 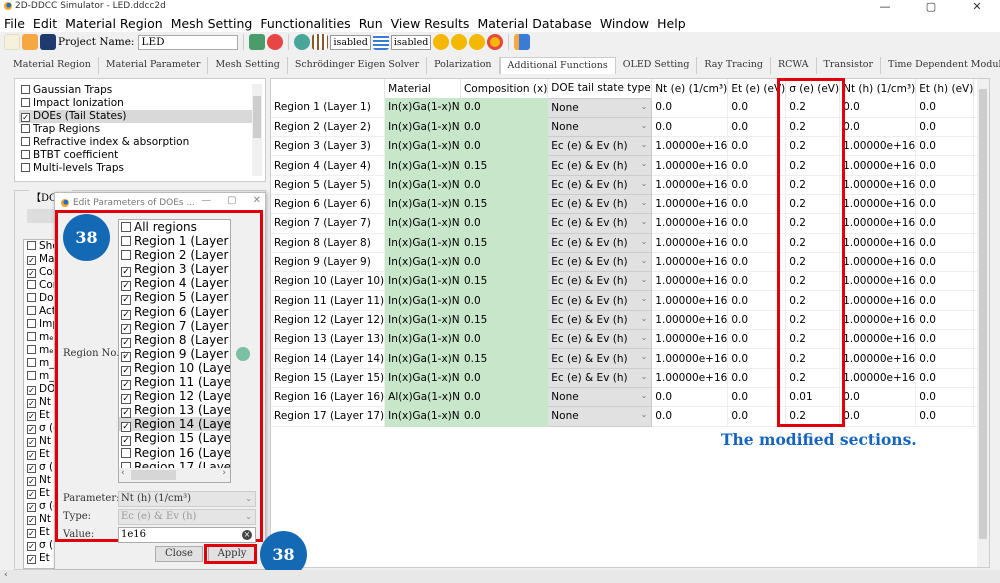 What do you see at coordinates (793, 65) in the screenshot?
I see `tab-rcwa: RCWA` at bounding box center [793, 65].